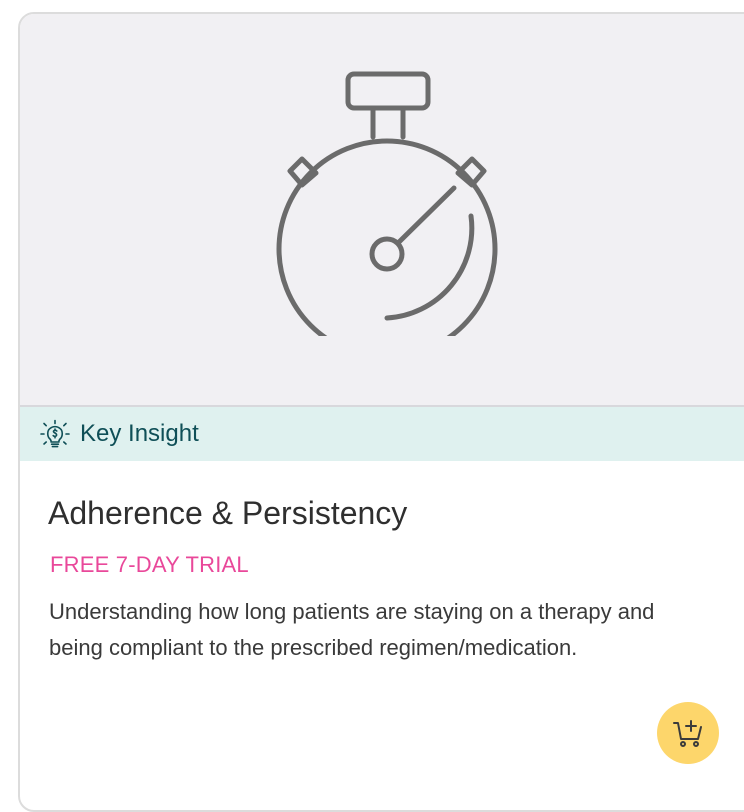  I want to click on key-insight-banner: Key Insight, so click(382, 434).